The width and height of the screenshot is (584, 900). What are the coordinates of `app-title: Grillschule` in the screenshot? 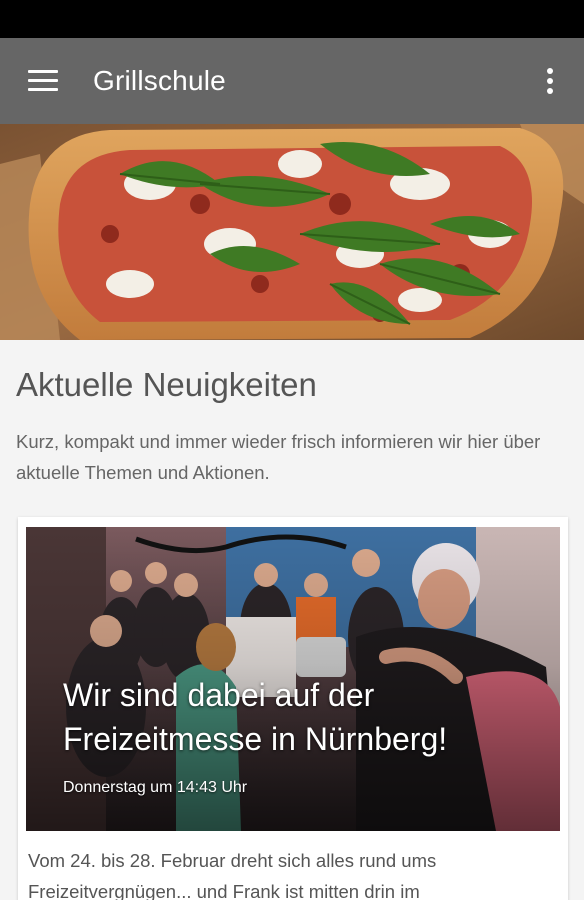 It's located at (159, 80).